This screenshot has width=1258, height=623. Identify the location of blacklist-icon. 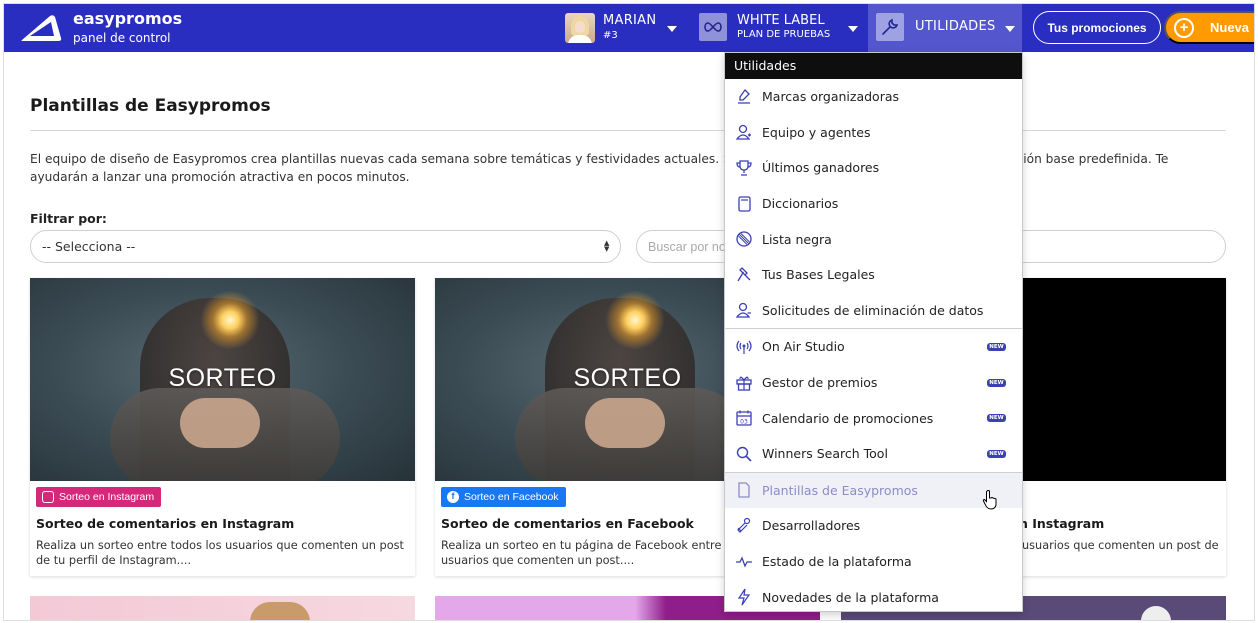
(744, 239).